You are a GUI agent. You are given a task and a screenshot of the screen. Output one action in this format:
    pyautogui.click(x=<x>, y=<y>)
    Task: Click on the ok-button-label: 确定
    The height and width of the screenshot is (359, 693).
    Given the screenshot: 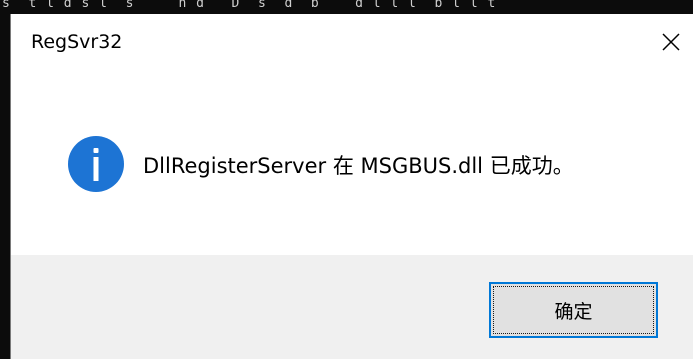 What is the action you would take?
    pyautogui.click(x=573, y=311)
    